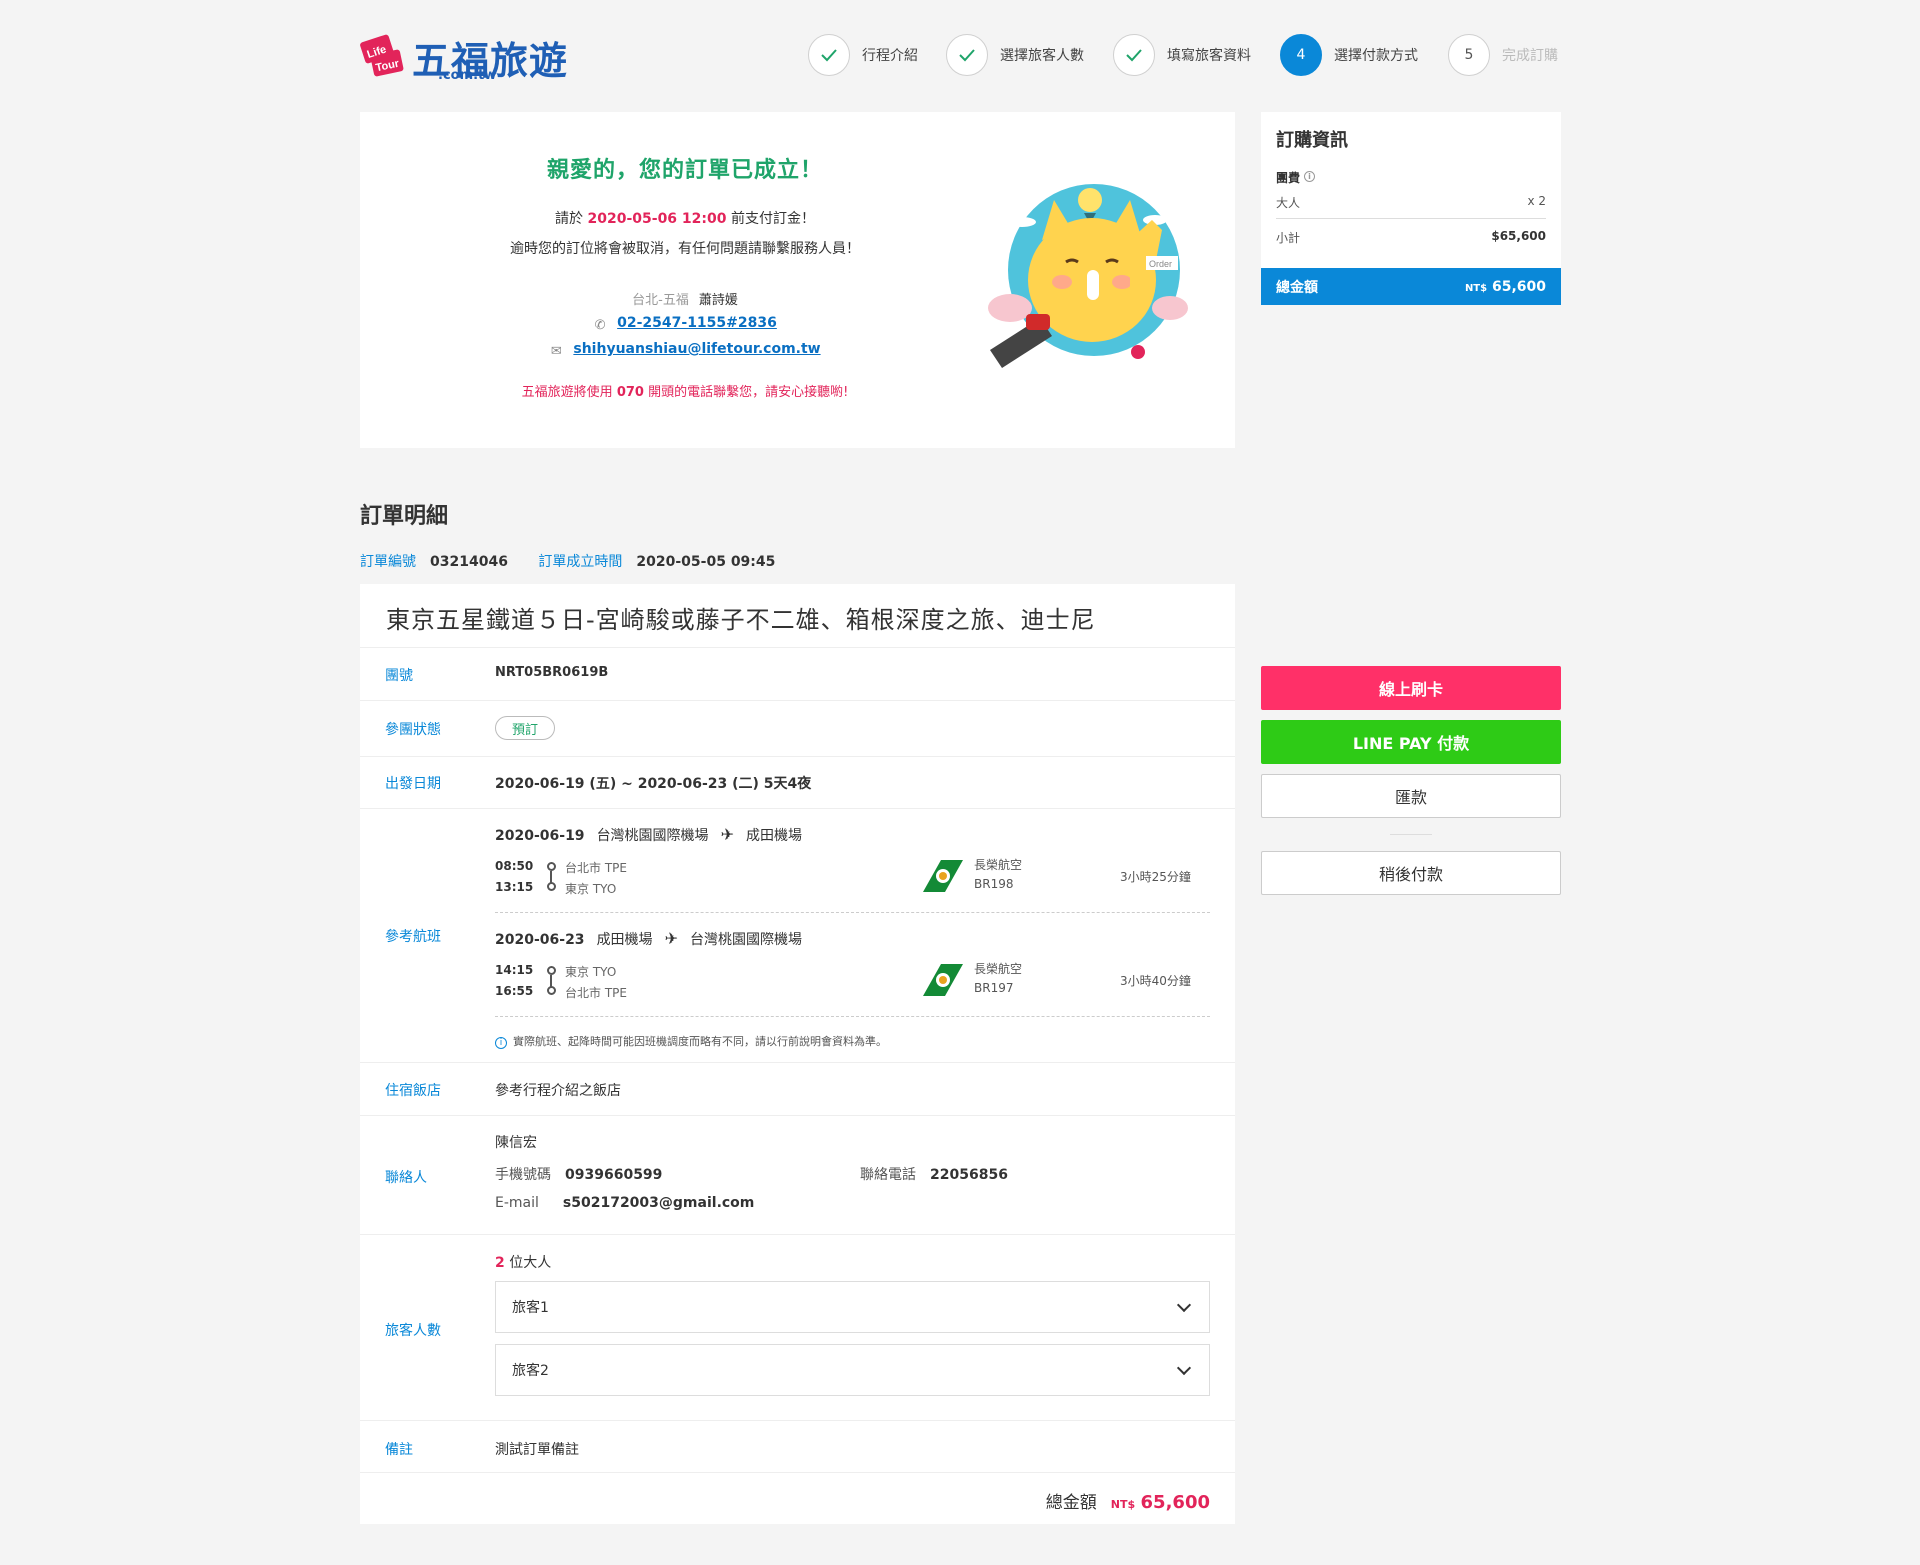  I want to click on logo: Life Tour 五福旅遊 .com.tw, so click(463, 56).